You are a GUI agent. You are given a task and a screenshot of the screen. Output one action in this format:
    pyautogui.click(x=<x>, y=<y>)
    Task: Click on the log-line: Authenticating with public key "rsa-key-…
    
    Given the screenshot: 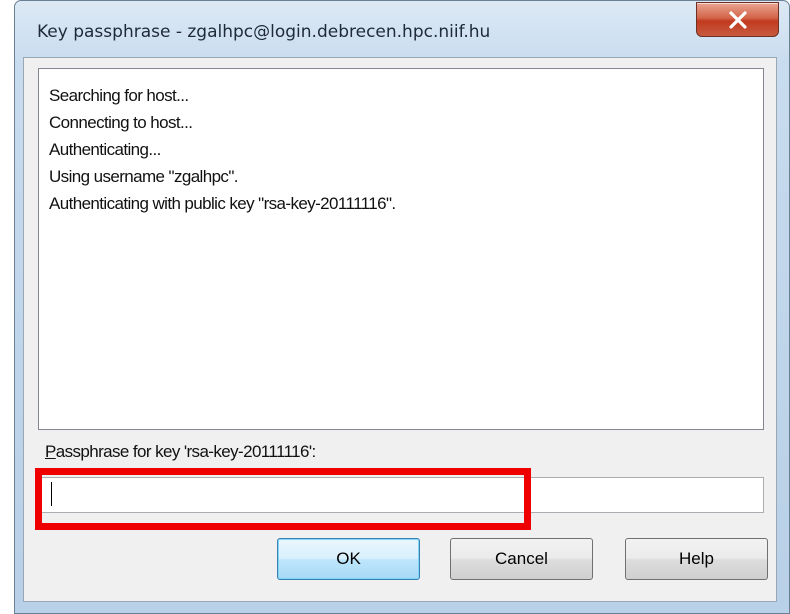 What is the action you would take?
    pyautogui.click(x=222, y=203)
    